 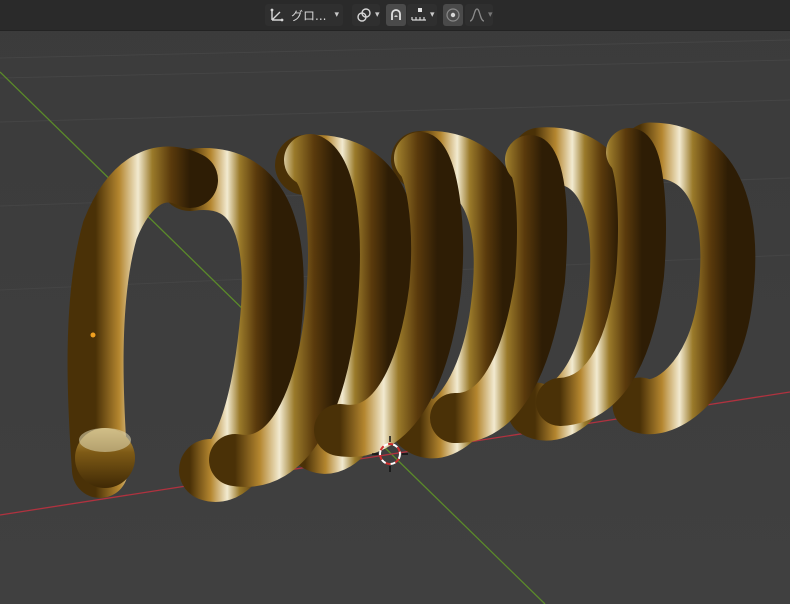 I want to click on proportional-editing-toggle, so click(x=453, y=15).